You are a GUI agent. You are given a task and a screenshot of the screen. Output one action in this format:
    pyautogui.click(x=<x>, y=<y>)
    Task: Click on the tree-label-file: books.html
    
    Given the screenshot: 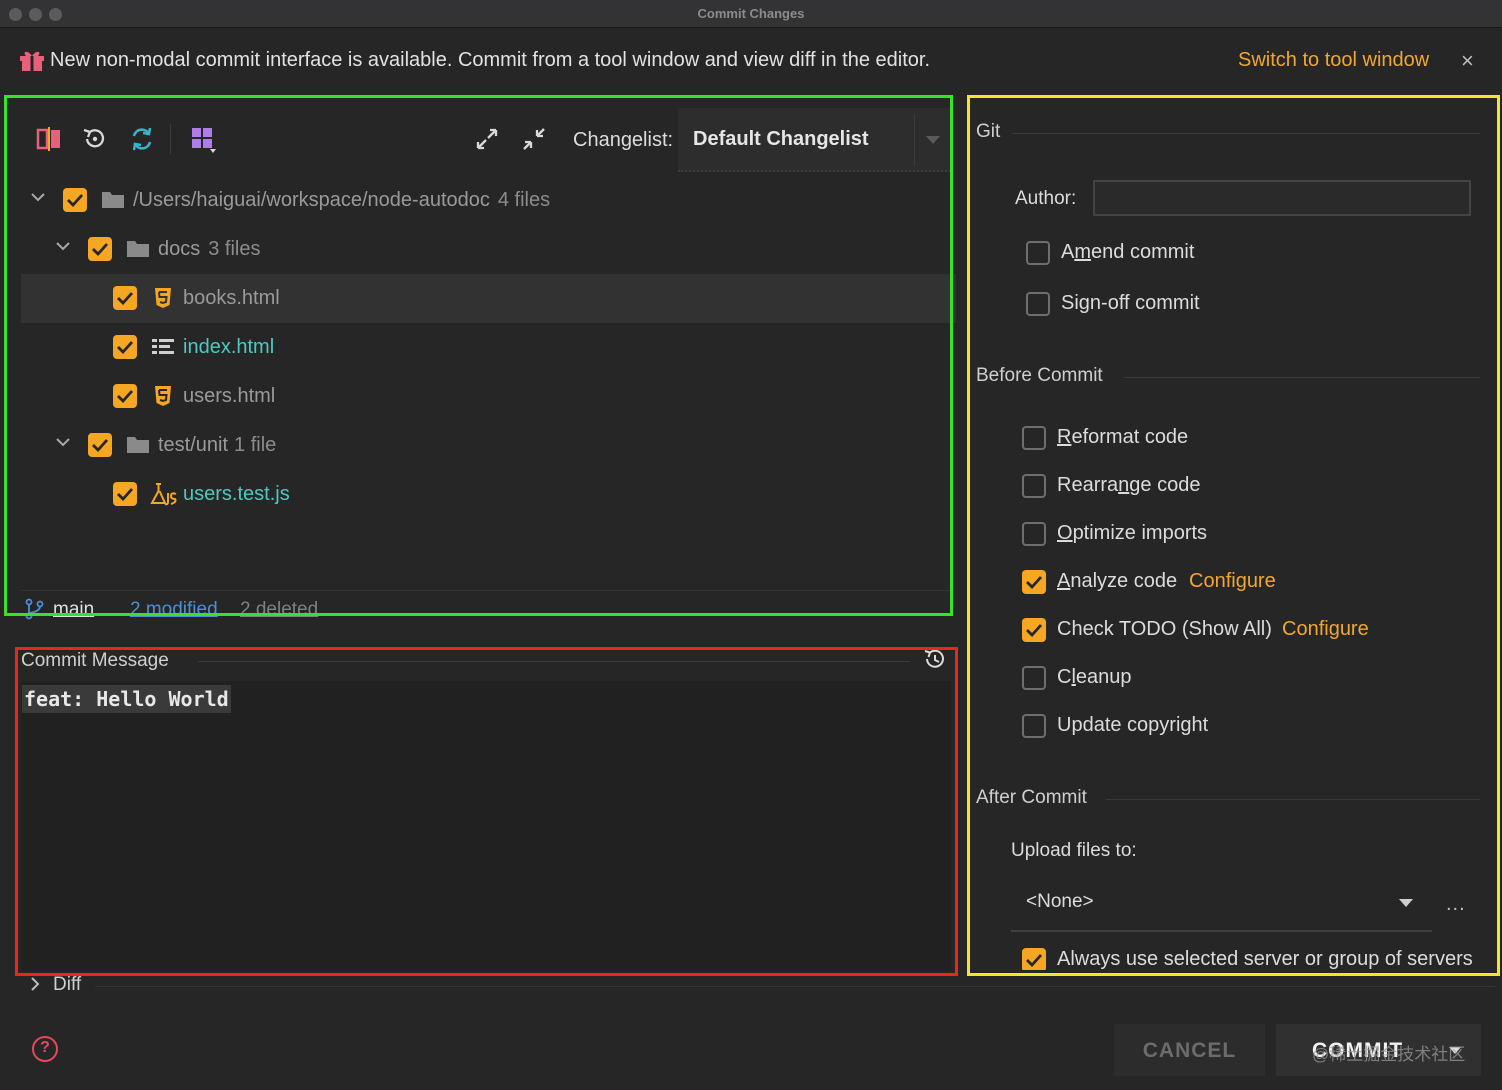 What is the action you would take?
    pyautogui.click(x=231, y=298)
    